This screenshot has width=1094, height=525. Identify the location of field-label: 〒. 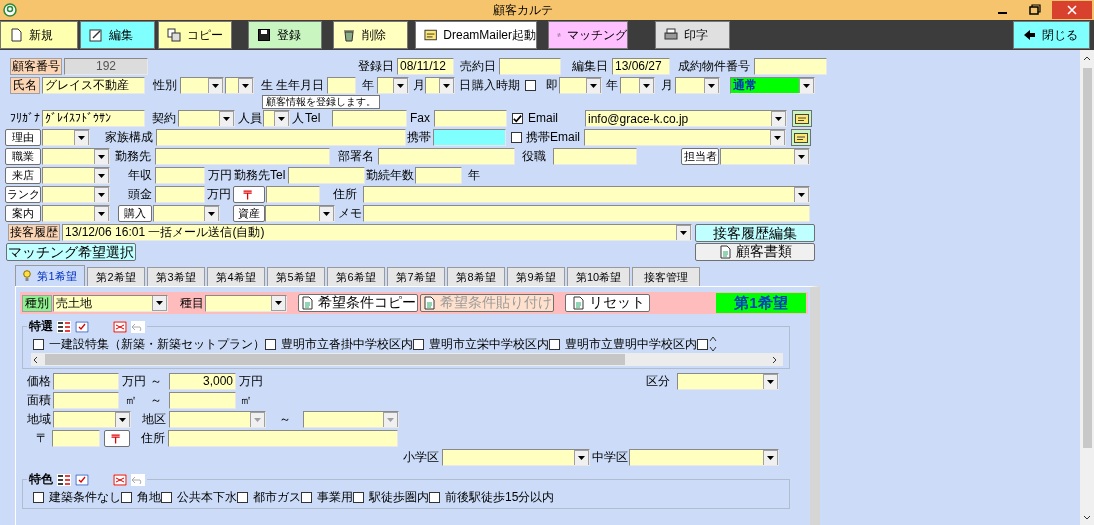
(42, 438).